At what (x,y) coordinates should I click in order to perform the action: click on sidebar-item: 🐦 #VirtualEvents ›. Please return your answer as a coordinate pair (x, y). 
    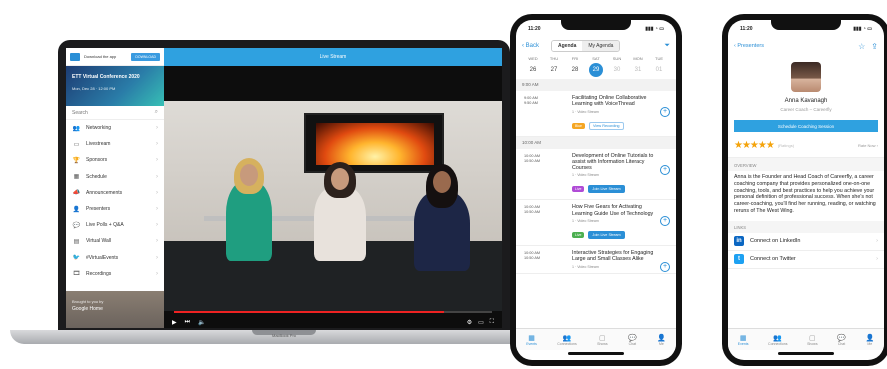
    Looking at the image, I should click on (115, 258).